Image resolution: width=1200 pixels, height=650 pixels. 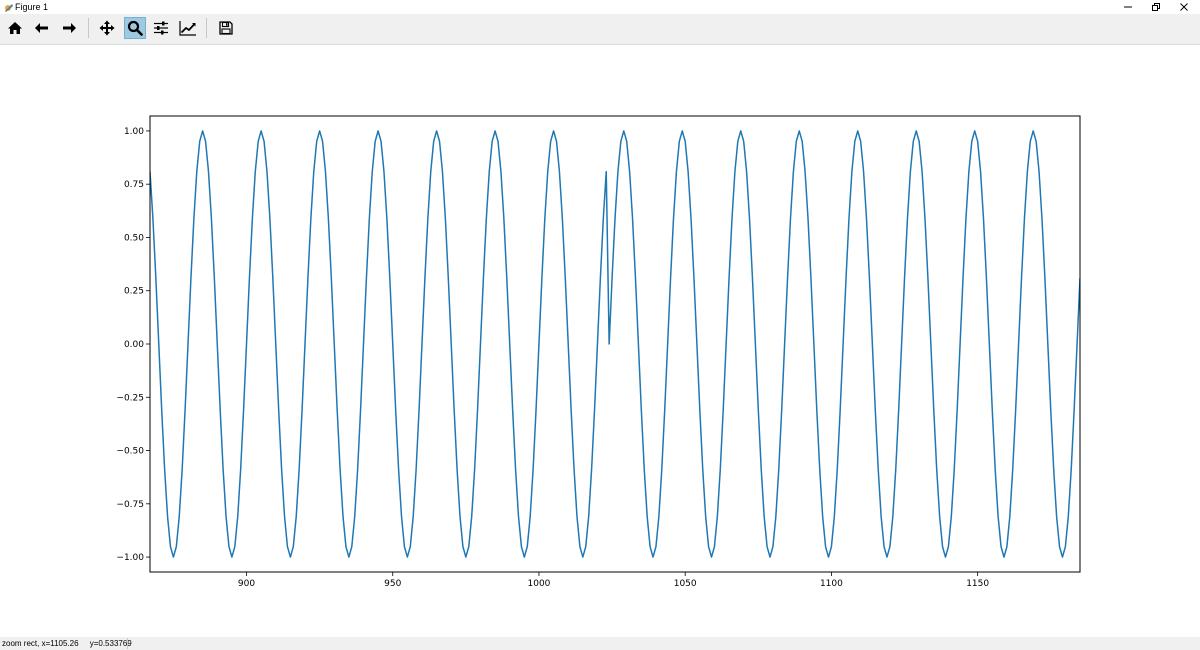 What do you see at coordinates (130, 452) in the screenshot?
I see `y-tick-label: −0.50` at bounding box center [130, 452].